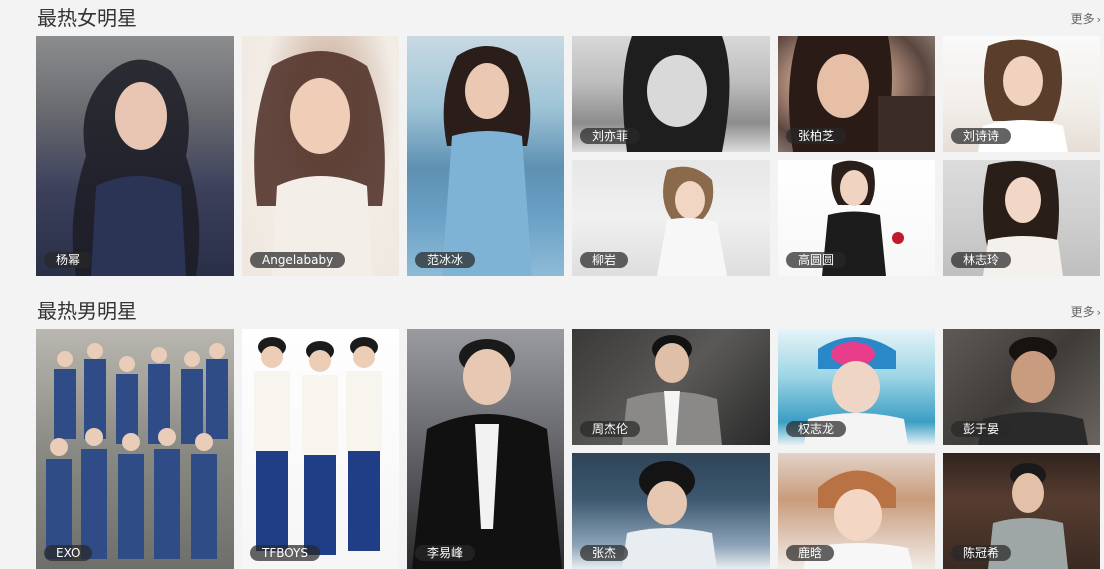 Image resolution: width=1104 pixels, height=569 pixels. What do you see at coordinates (68, 260) in the screenshot?
I see `star-name: 杨幂` at bounding box center [68, 260].